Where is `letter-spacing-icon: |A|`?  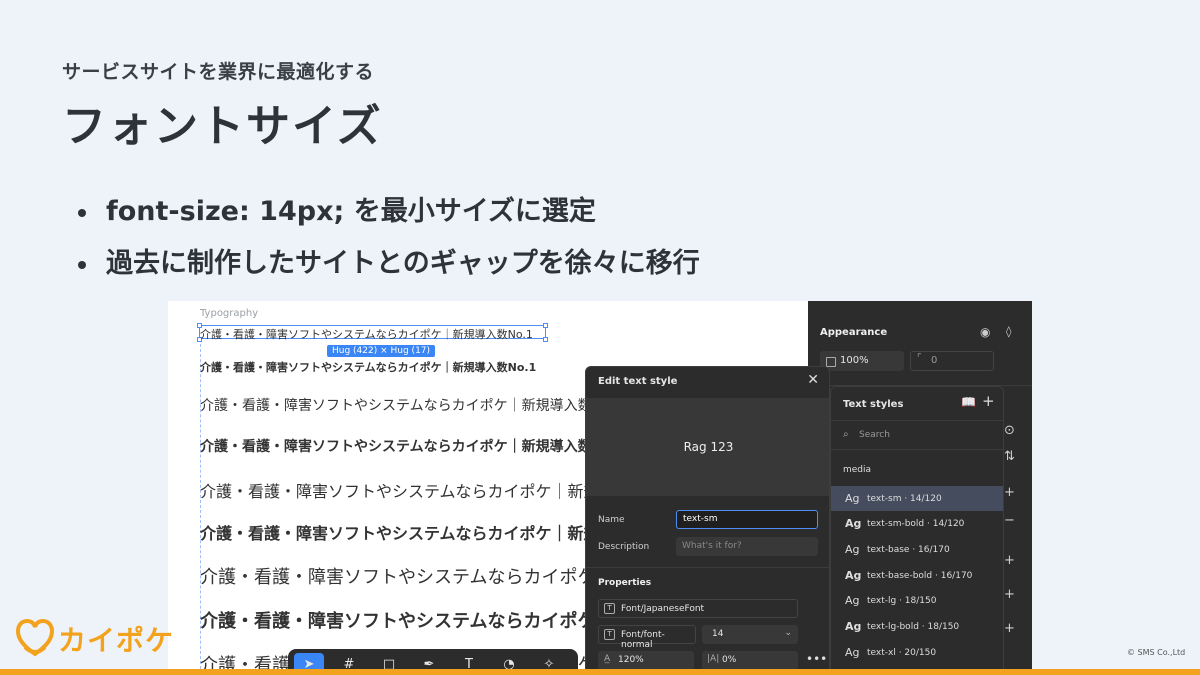
letter-spacing-icon: |A| is located at coordinates (713, 659).